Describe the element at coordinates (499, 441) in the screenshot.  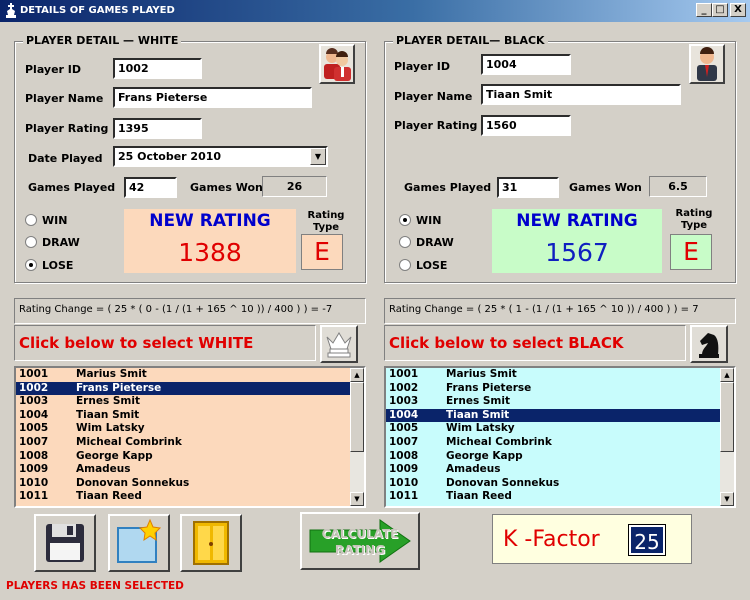
I see `player-name-cell: Micheal Combrink` at that location.